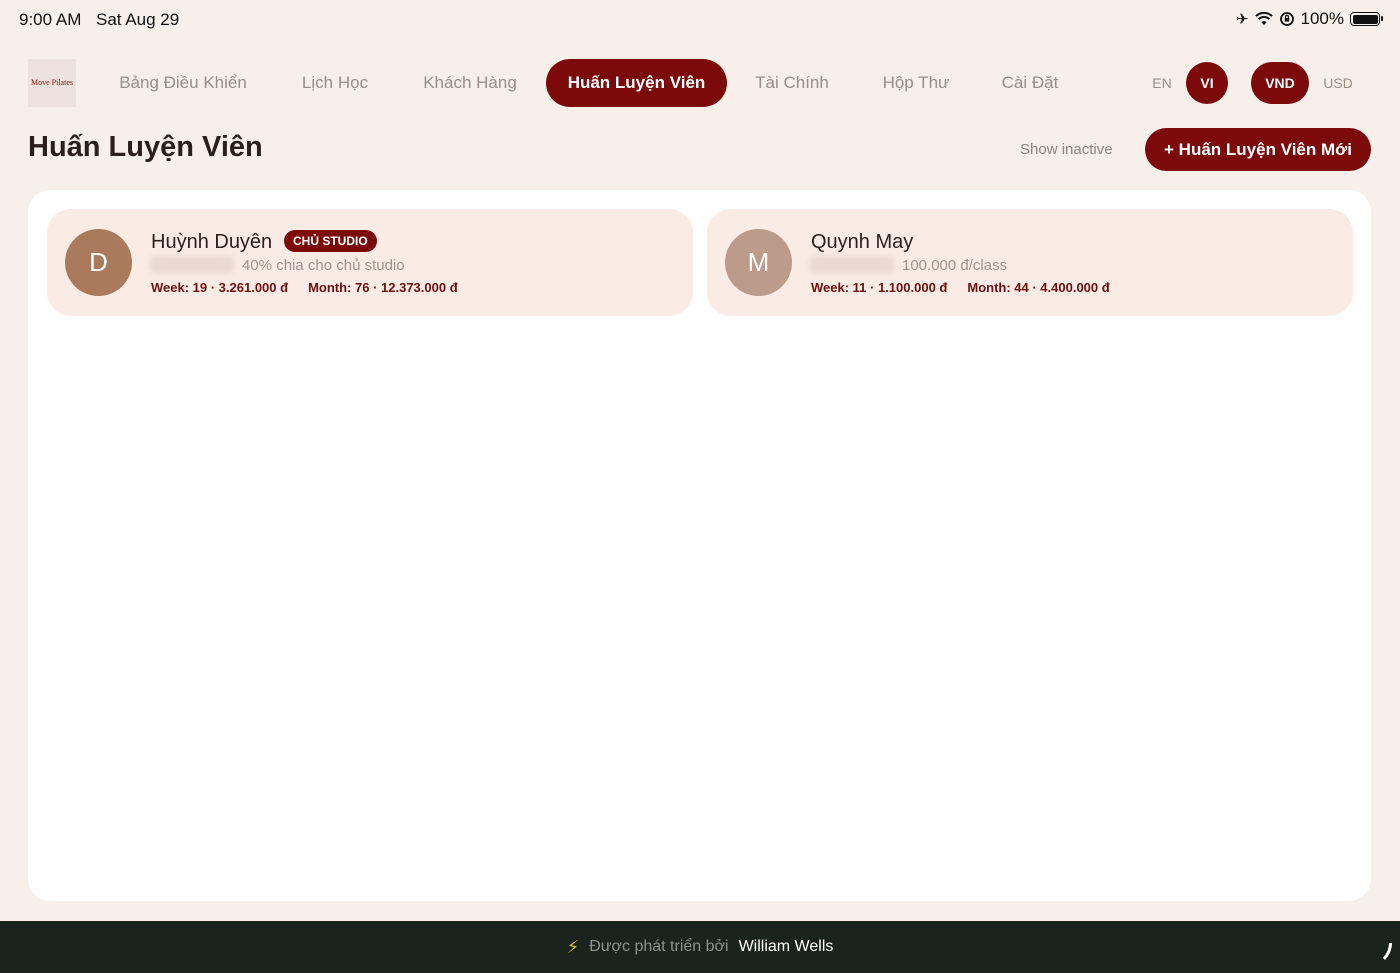 The width and height of the screenshot is (1400, 973). I want to click on tab-schedule: Lịch Học, so click(335, 83).